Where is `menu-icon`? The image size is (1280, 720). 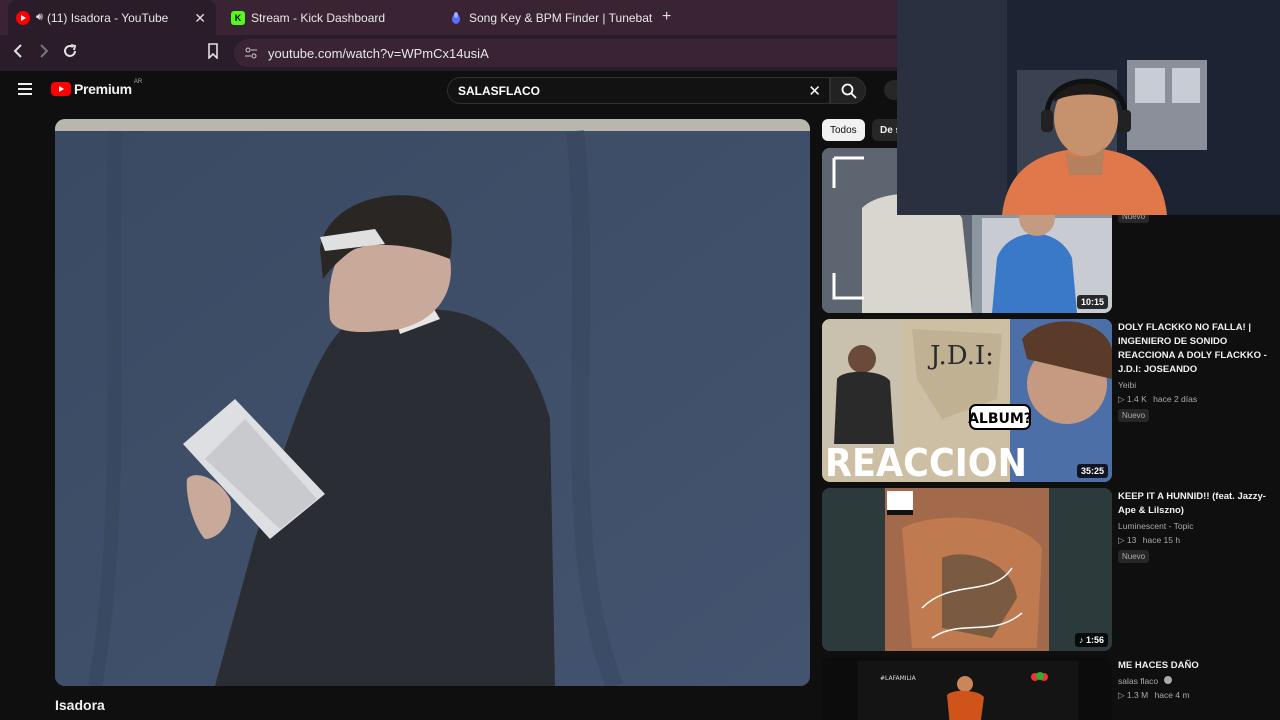 menu-icon is located at coordinates (25, 89).